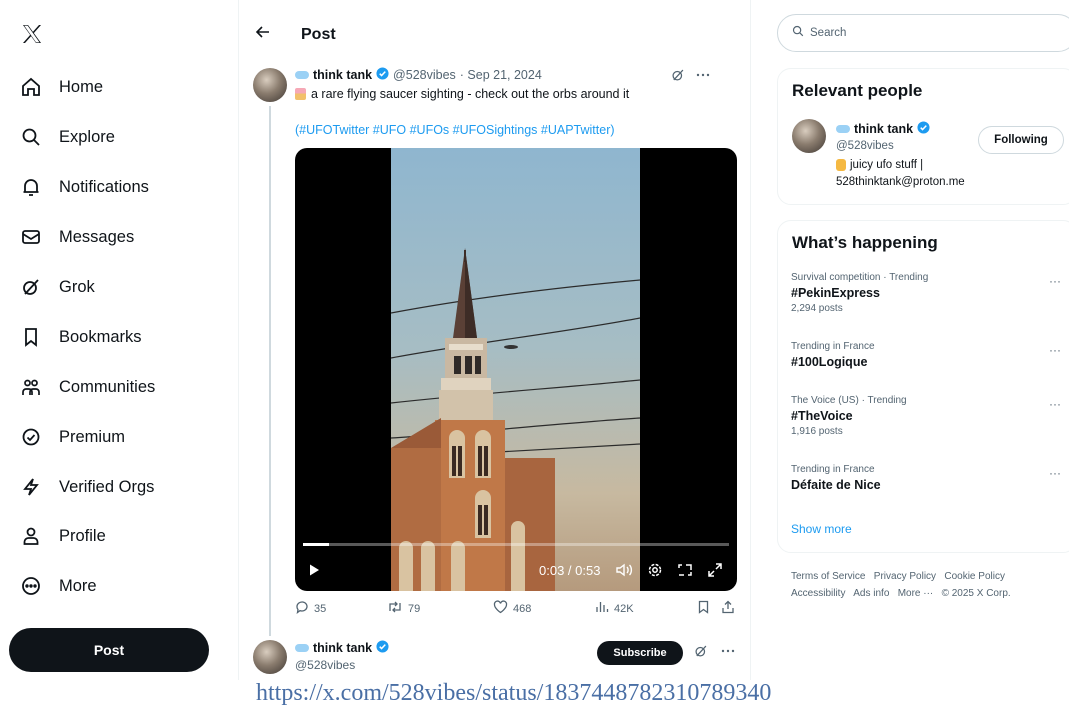 Image resolution: width=1069 pixels, height=711 pixels. What do you see at coordinates (865, 146) in the screenshot?
I see `relevant-person-handle: @528vibes` at bounding box center [865, 146].